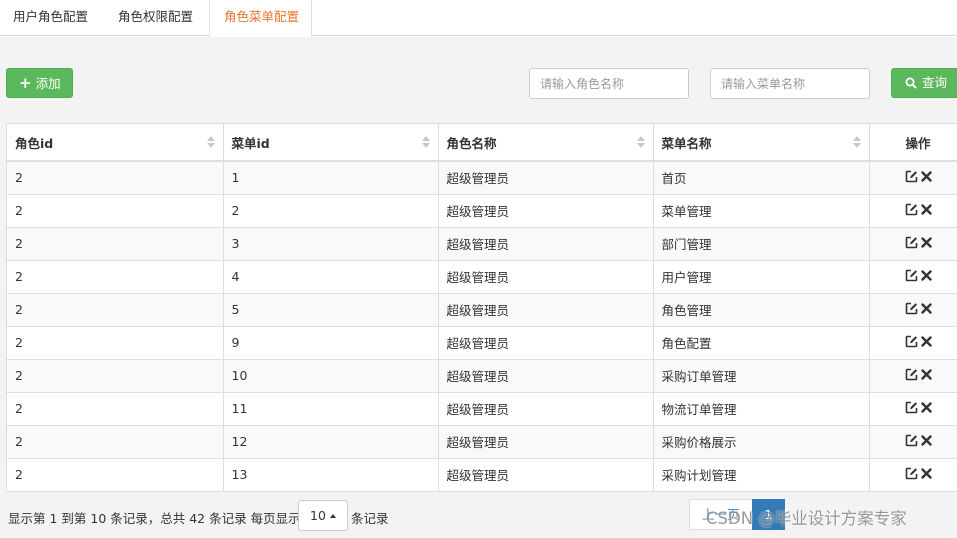 This screenshot has height=538, width=957. What do you see at coordinates (50, 18) in the screenshot?
I see `tab-user-role-config: 用户角色配置` at bounding box center [50, 18].